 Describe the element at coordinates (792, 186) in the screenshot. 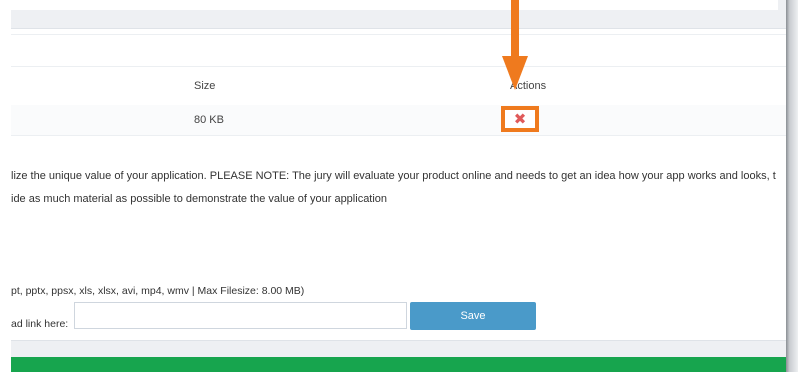

I see `right-edge-shadow` at that location.